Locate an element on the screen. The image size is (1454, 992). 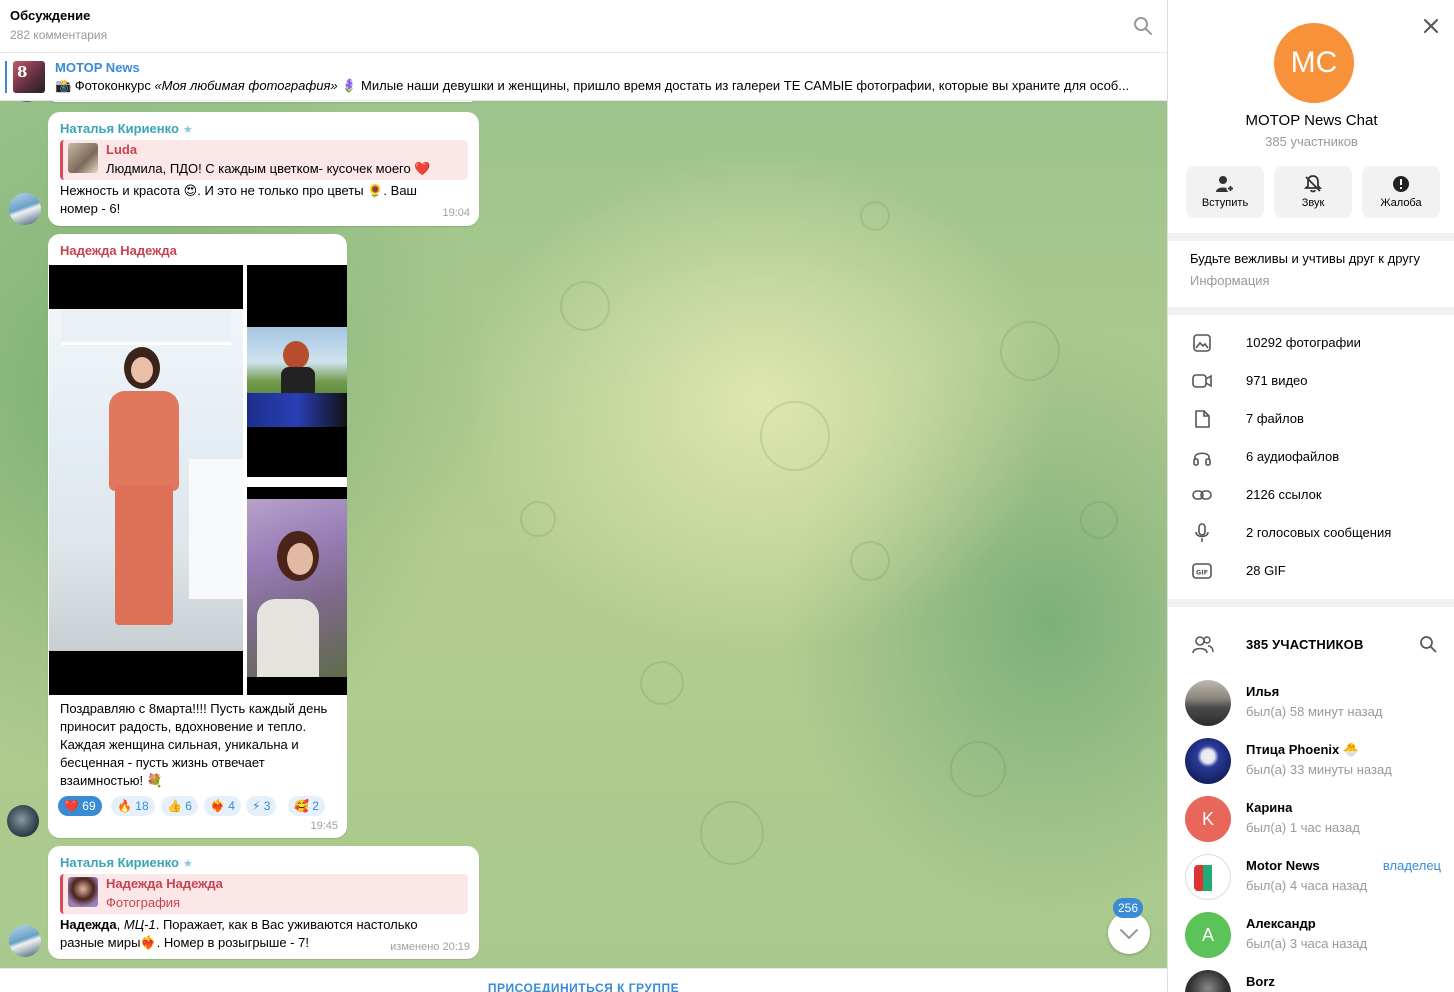
reaction-heart-fire: ❤️‍🔥 4 is located at coordinates (222, 806).